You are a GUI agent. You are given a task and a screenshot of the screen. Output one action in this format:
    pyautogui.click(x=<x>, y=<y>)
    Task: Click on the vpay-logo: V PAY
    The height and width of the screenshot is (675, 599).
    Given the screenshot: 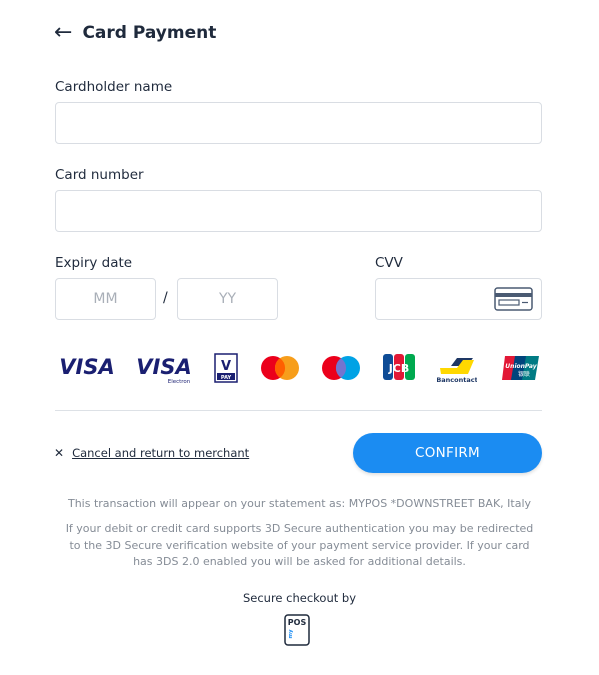 What is the action you would take?
    pyautogui.click(x=226, y=368)
    